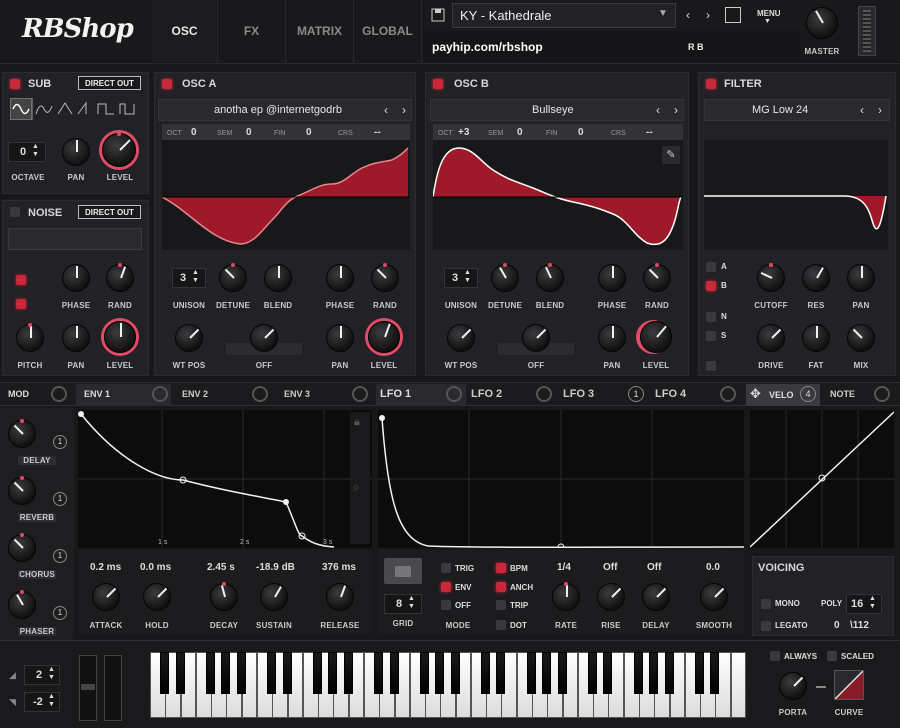 The height and width of the screenshot is (728, 900). Describe the element at coordinates (309, 132) in the screenshot. I see `osc-a-fin-value: 0` at that location.